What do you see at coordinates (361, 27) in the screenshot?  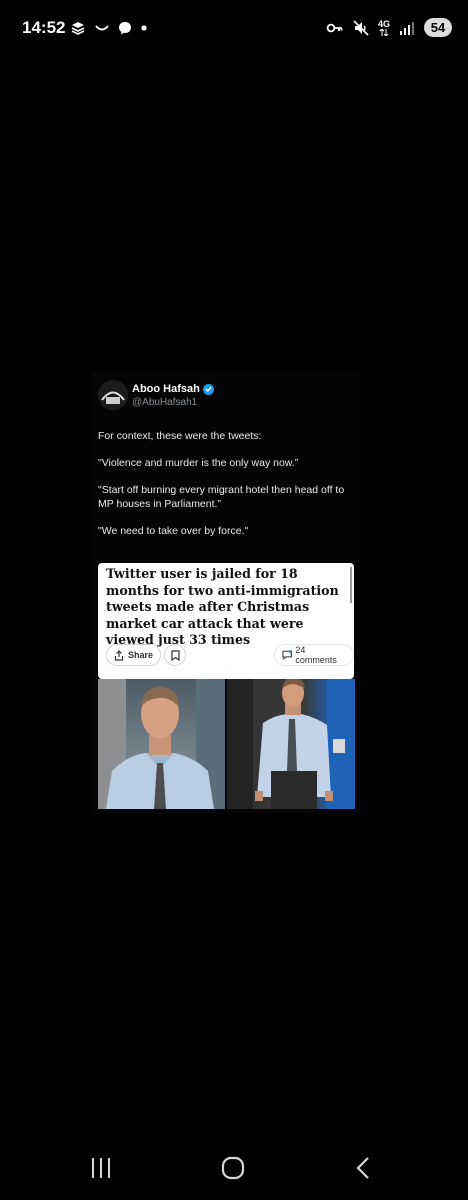 I see `mute-icon` at bounding box center [361, 27].